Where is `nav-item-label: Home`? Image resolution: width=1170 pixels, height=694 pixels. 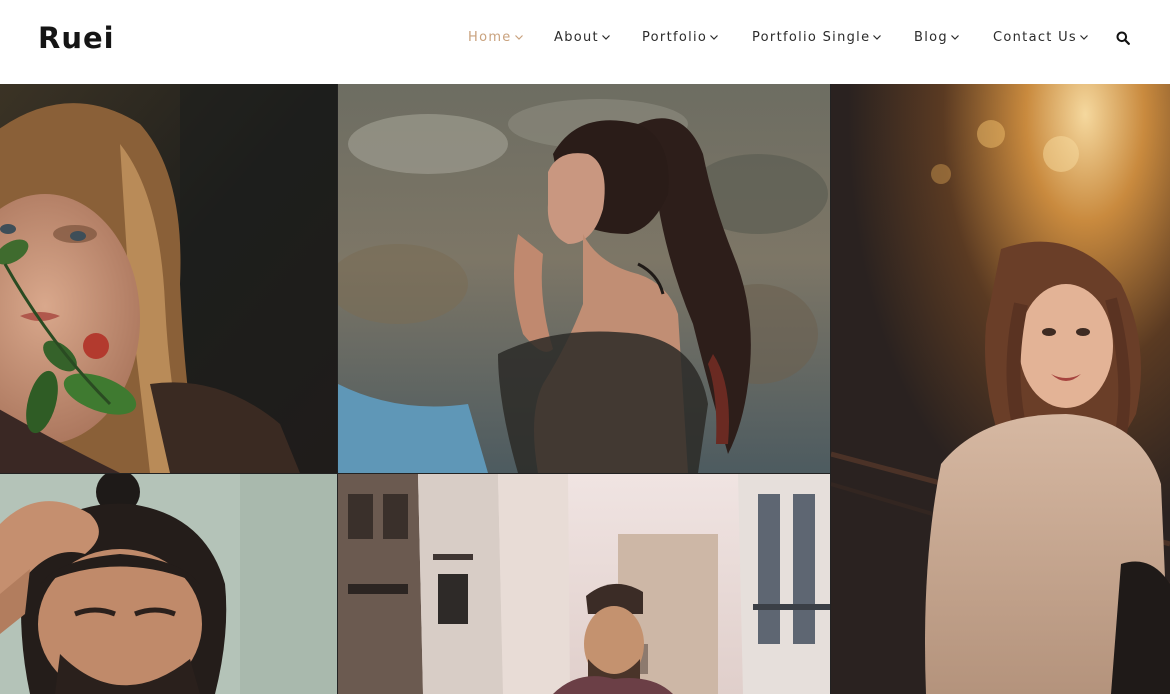
nav-item-label: Home is located at coordinates (490, 37).